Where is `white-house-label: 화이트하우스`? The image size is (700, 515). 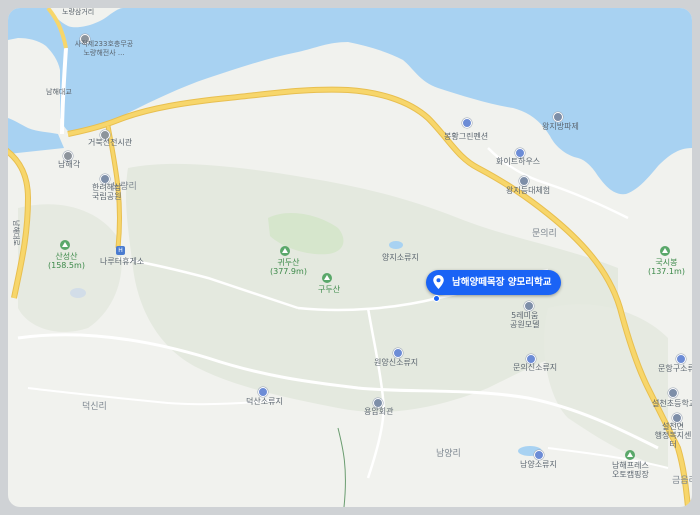
white-house-label: 화이트하우스 is located at coordinates (518, 161).